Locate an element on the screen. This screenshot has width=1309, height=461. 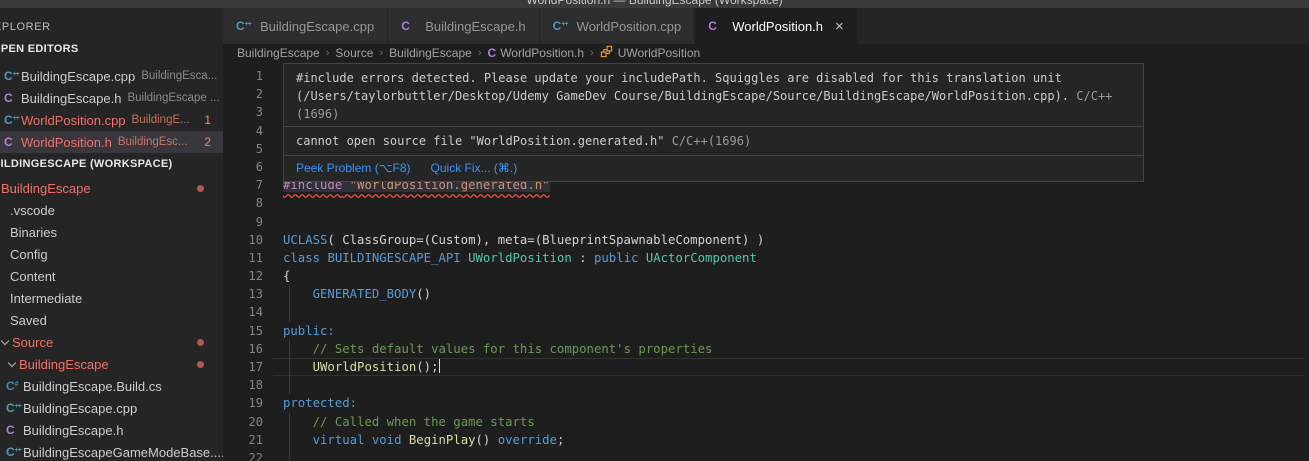
close-icon: × is located at coordinates (839, 26).